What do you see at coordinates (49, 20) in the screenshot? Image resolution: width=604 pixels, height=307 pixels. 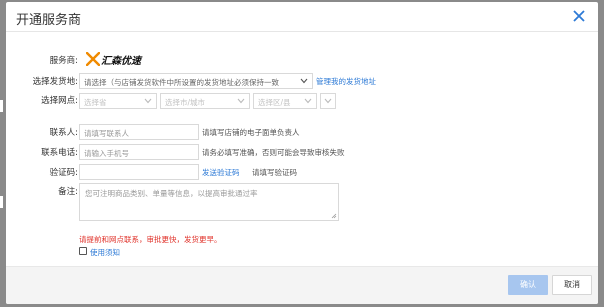 I see `dialog-title: 开通服务商` at bounding box center [49, 20].